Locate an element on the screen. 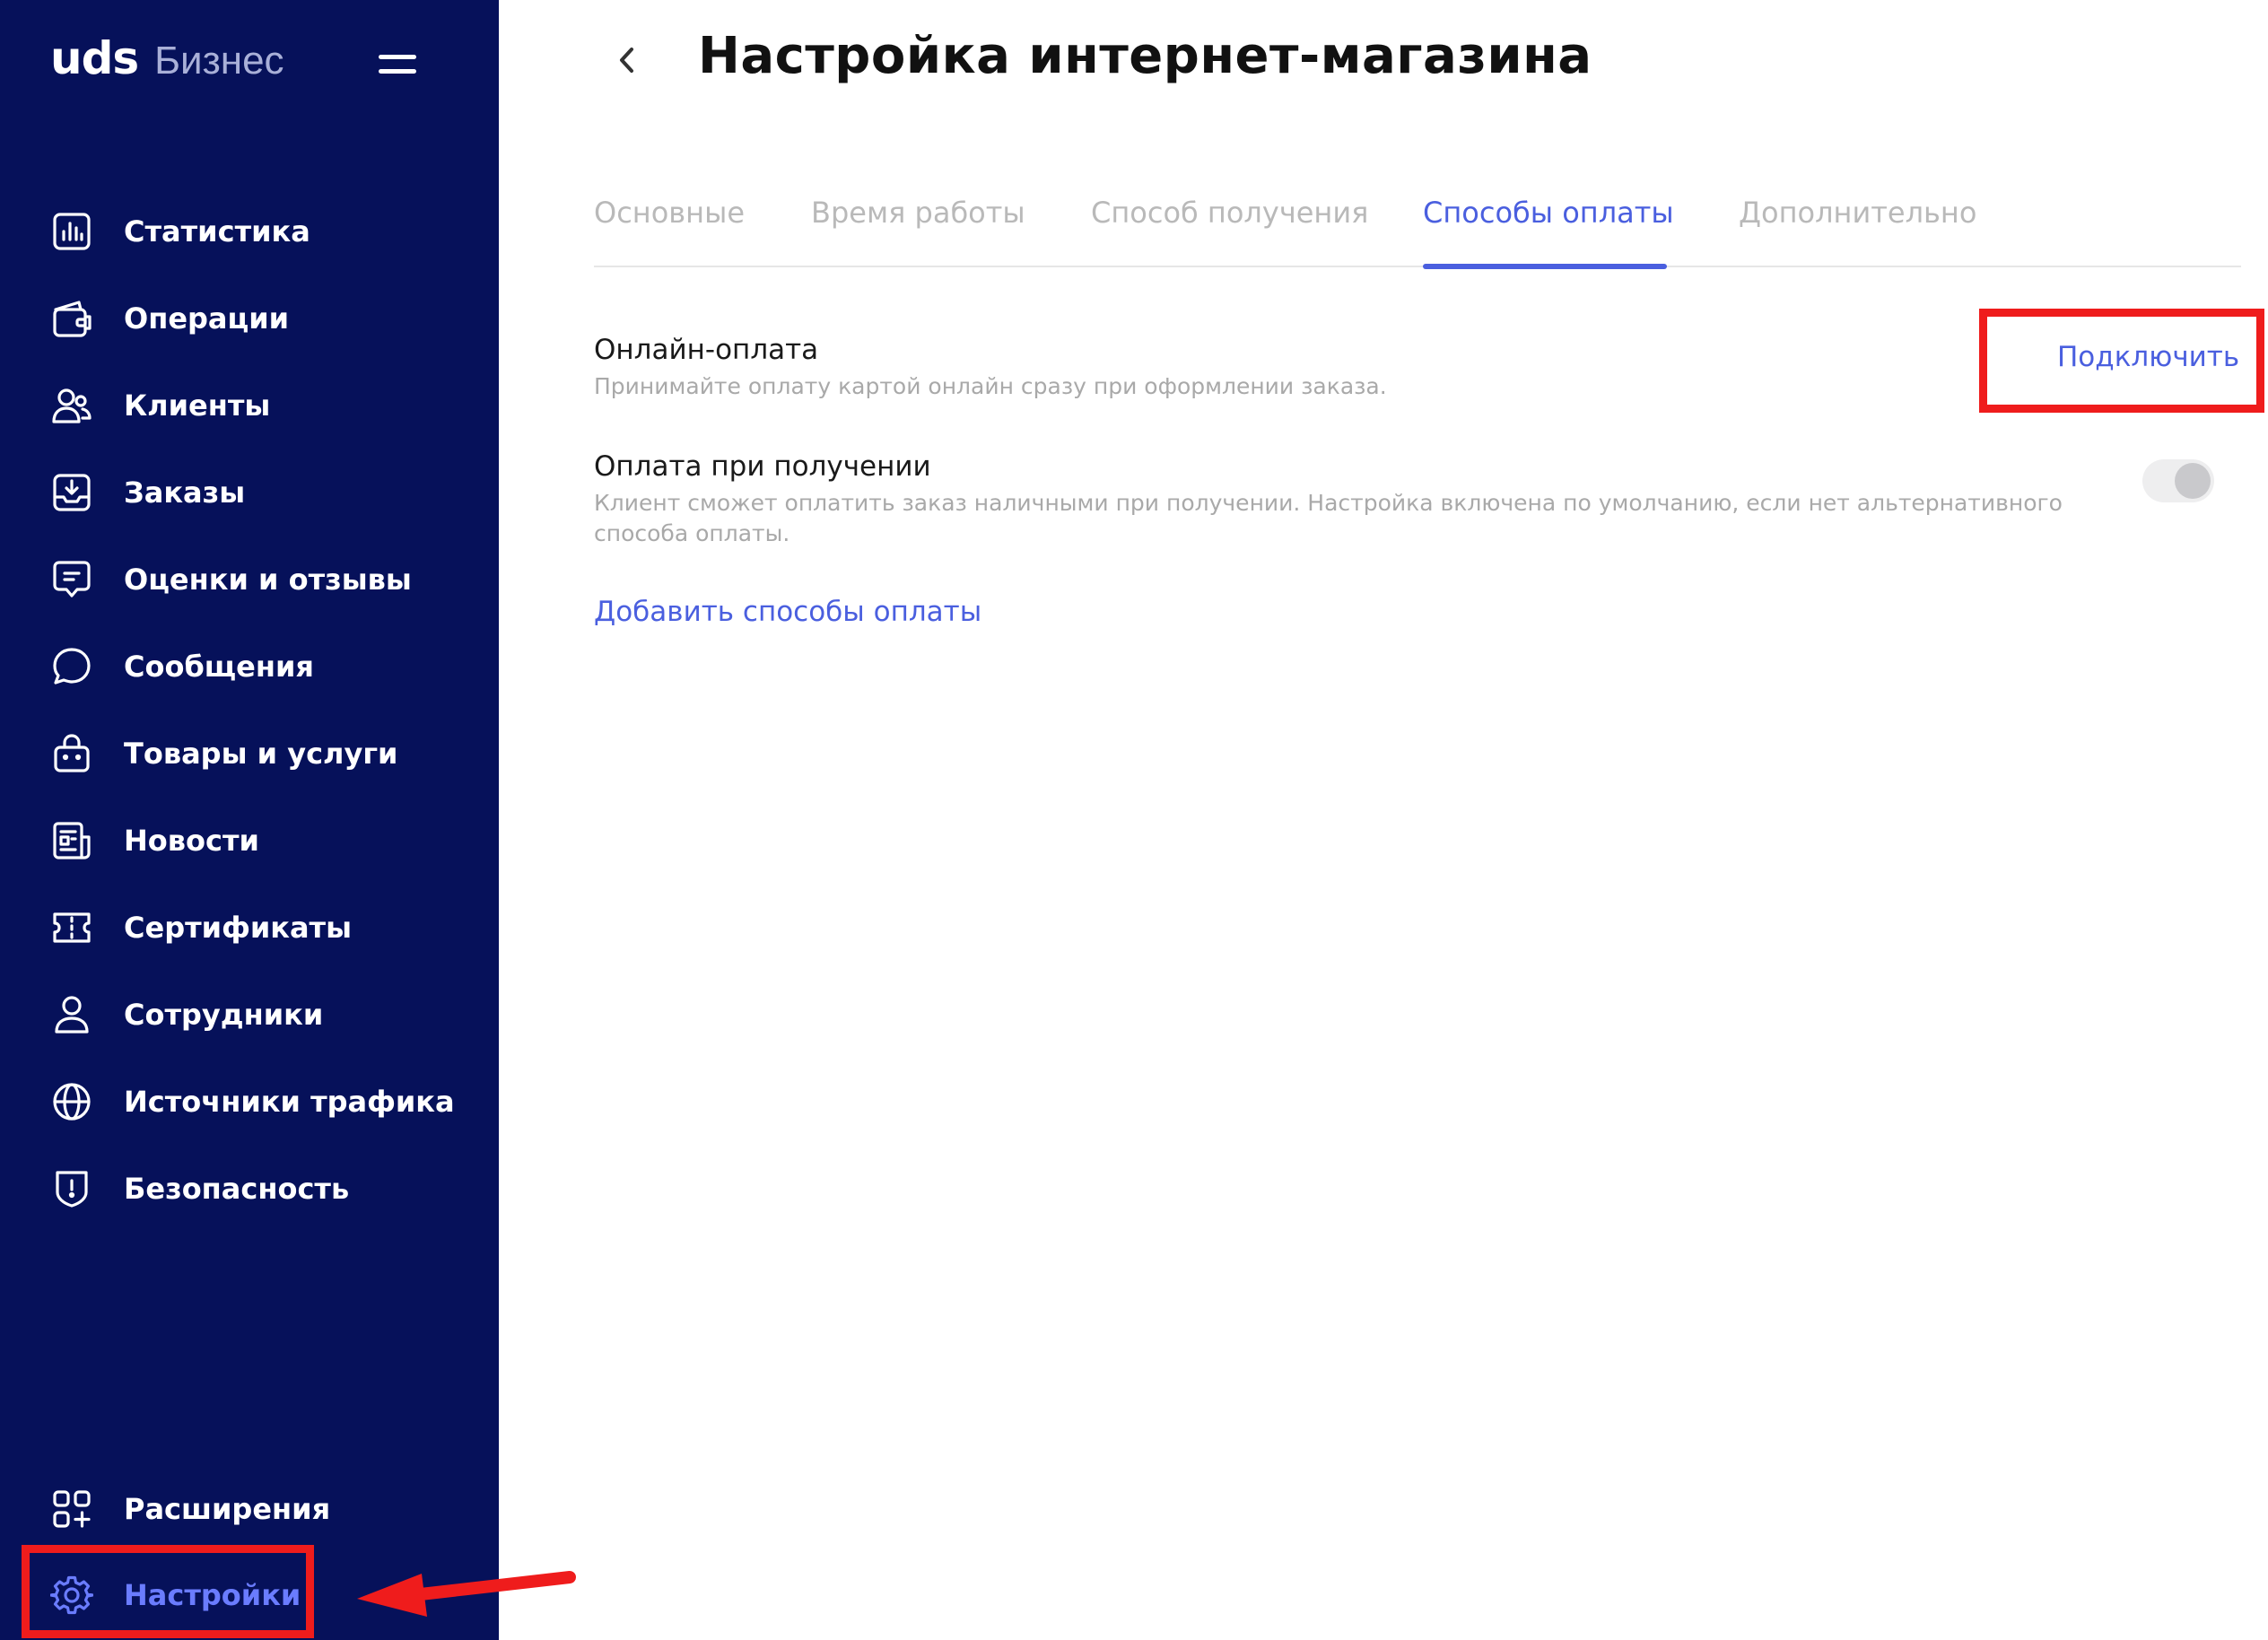 Image resolution: width=2268 pixels, height=1640 pixels. chevron-left-icon is located at coordinates (626, 60).